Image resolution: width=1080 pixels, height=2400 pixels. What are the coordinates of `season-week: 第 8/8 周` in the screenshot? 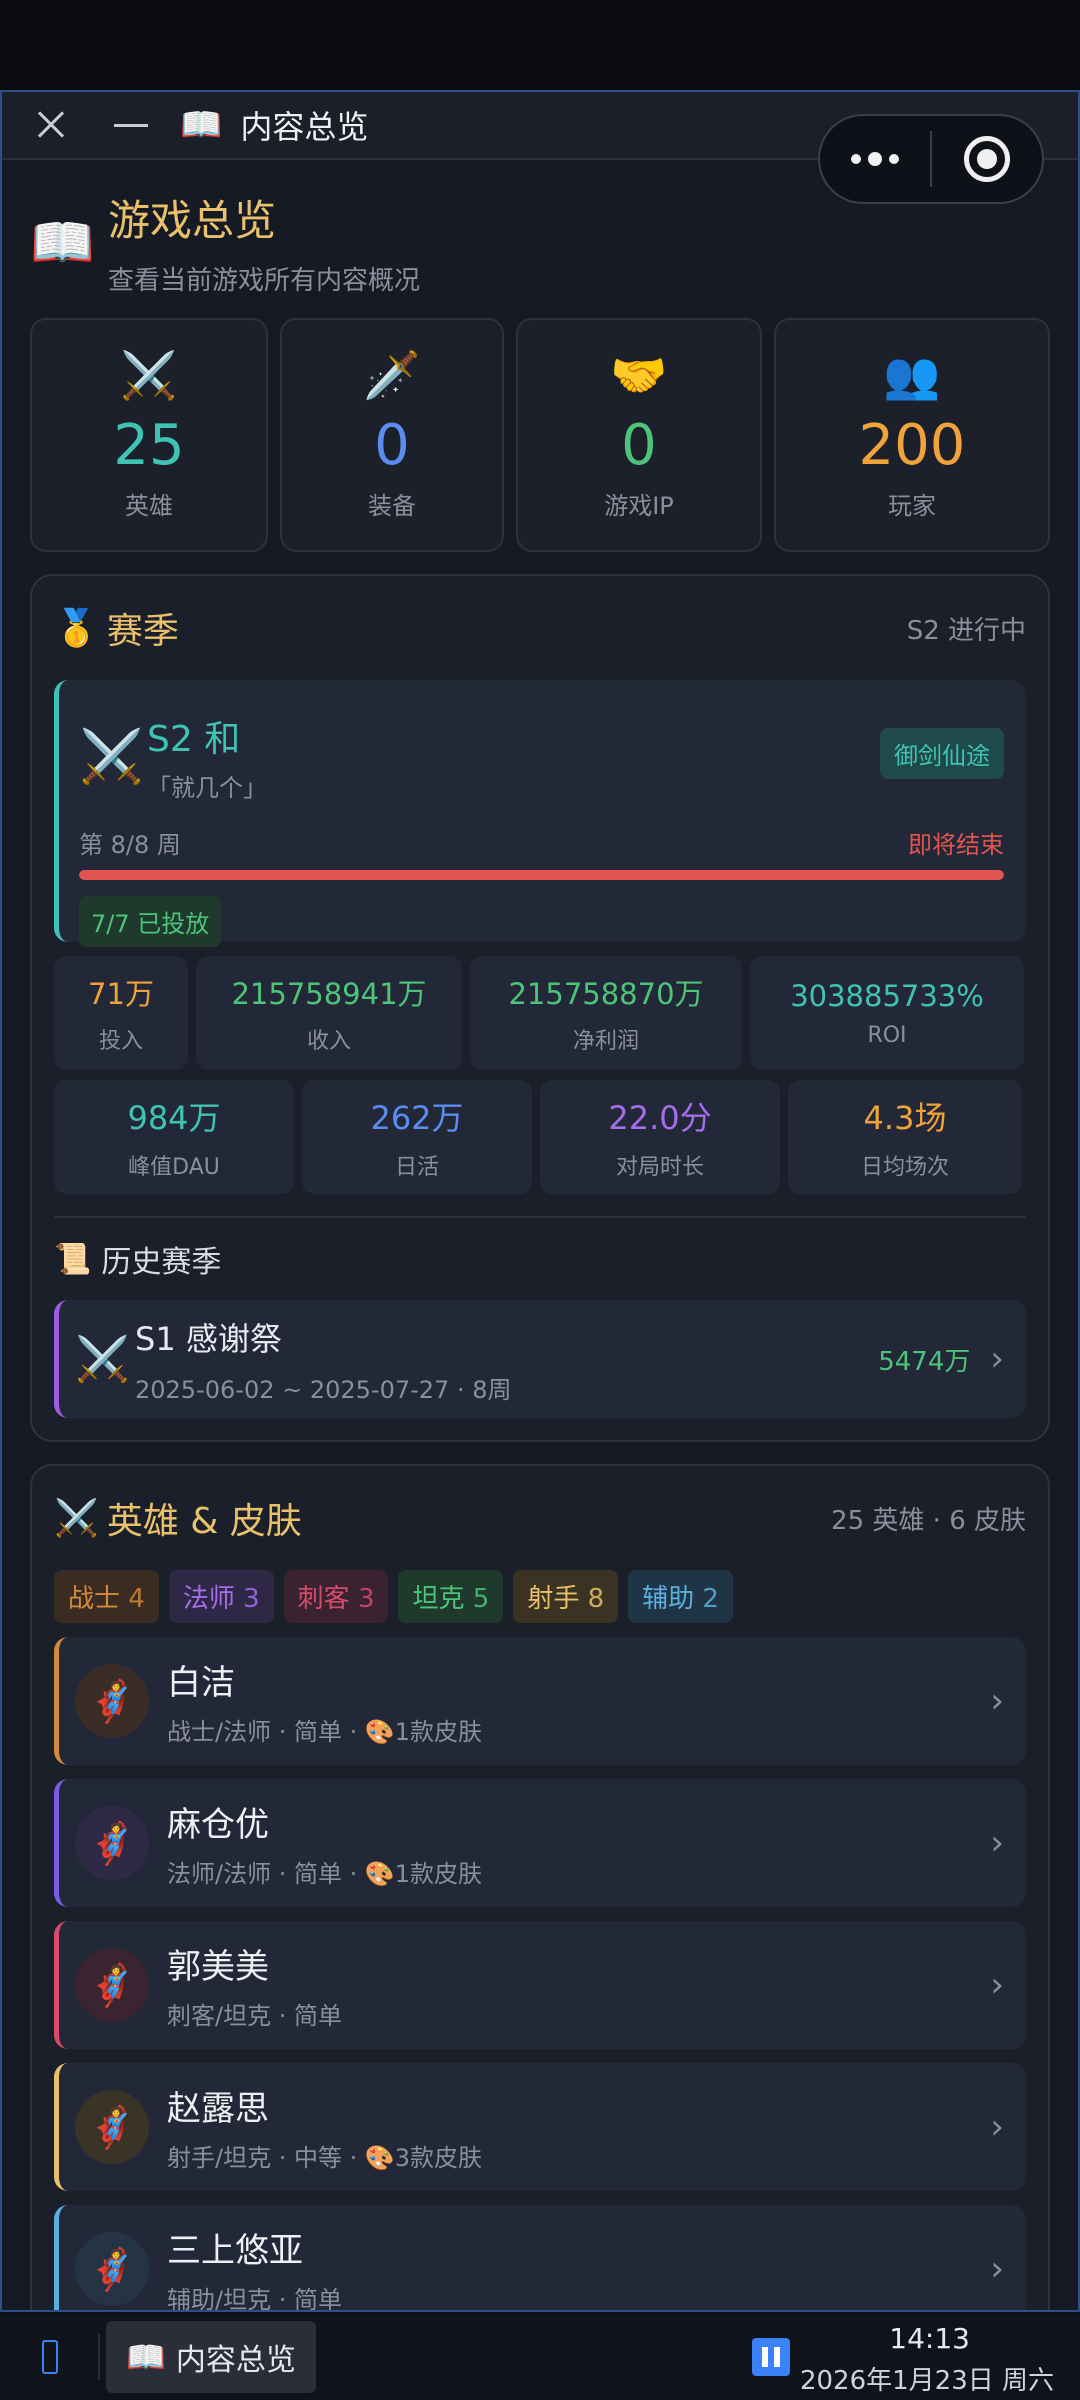 It's located at (130, 845).